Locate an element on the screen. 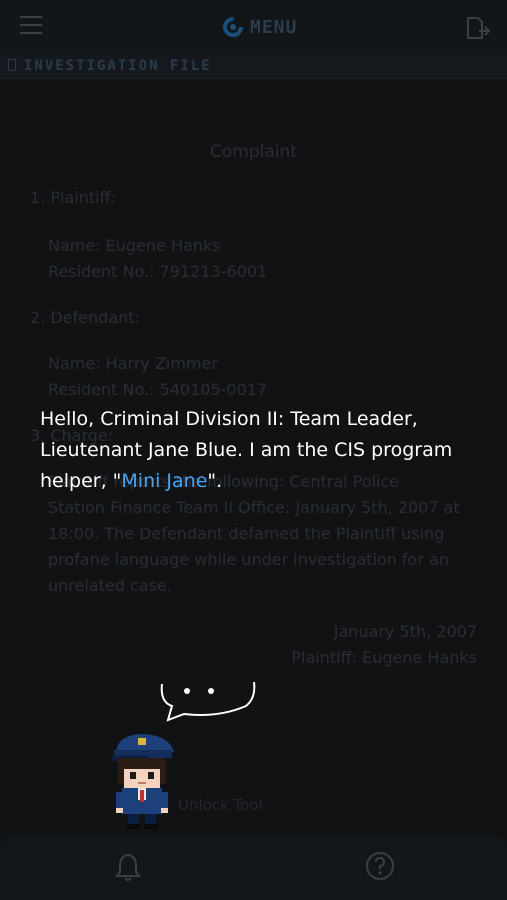  bottom-bar is located at coordinates (253, 867).